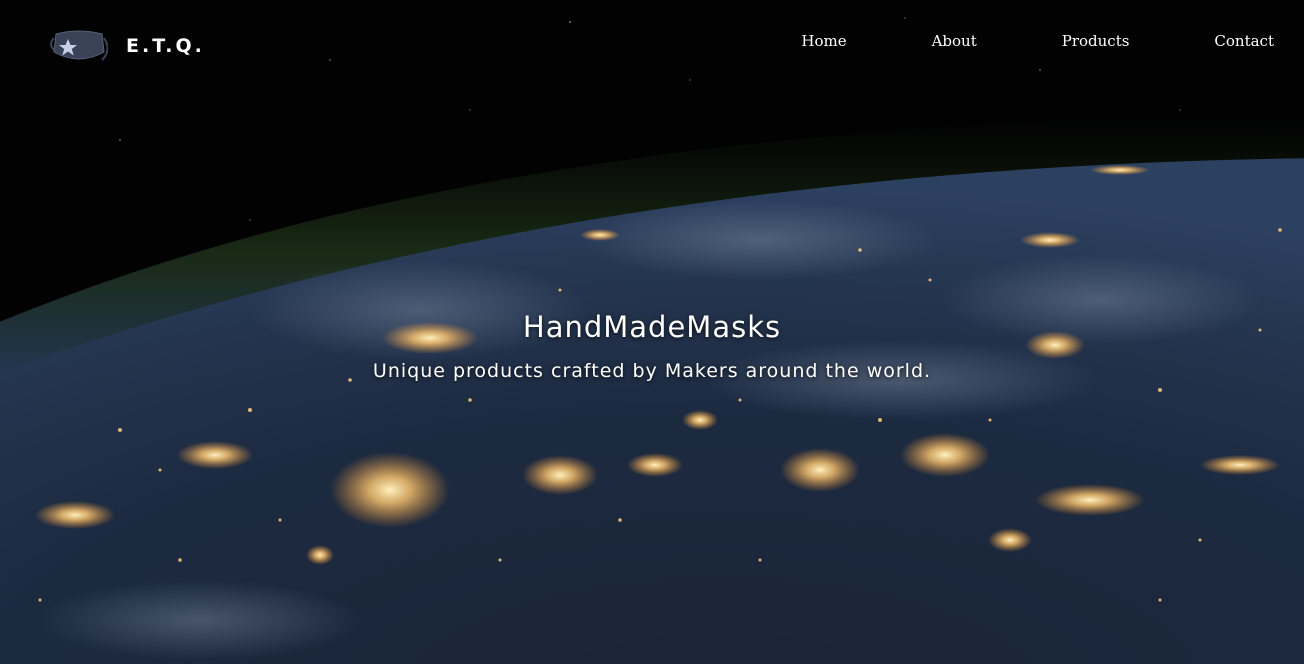  What do you see at coordinates (79, 46) in the screenshot?
I see `face-mask-star-icon` at bounding box center [79, 46].